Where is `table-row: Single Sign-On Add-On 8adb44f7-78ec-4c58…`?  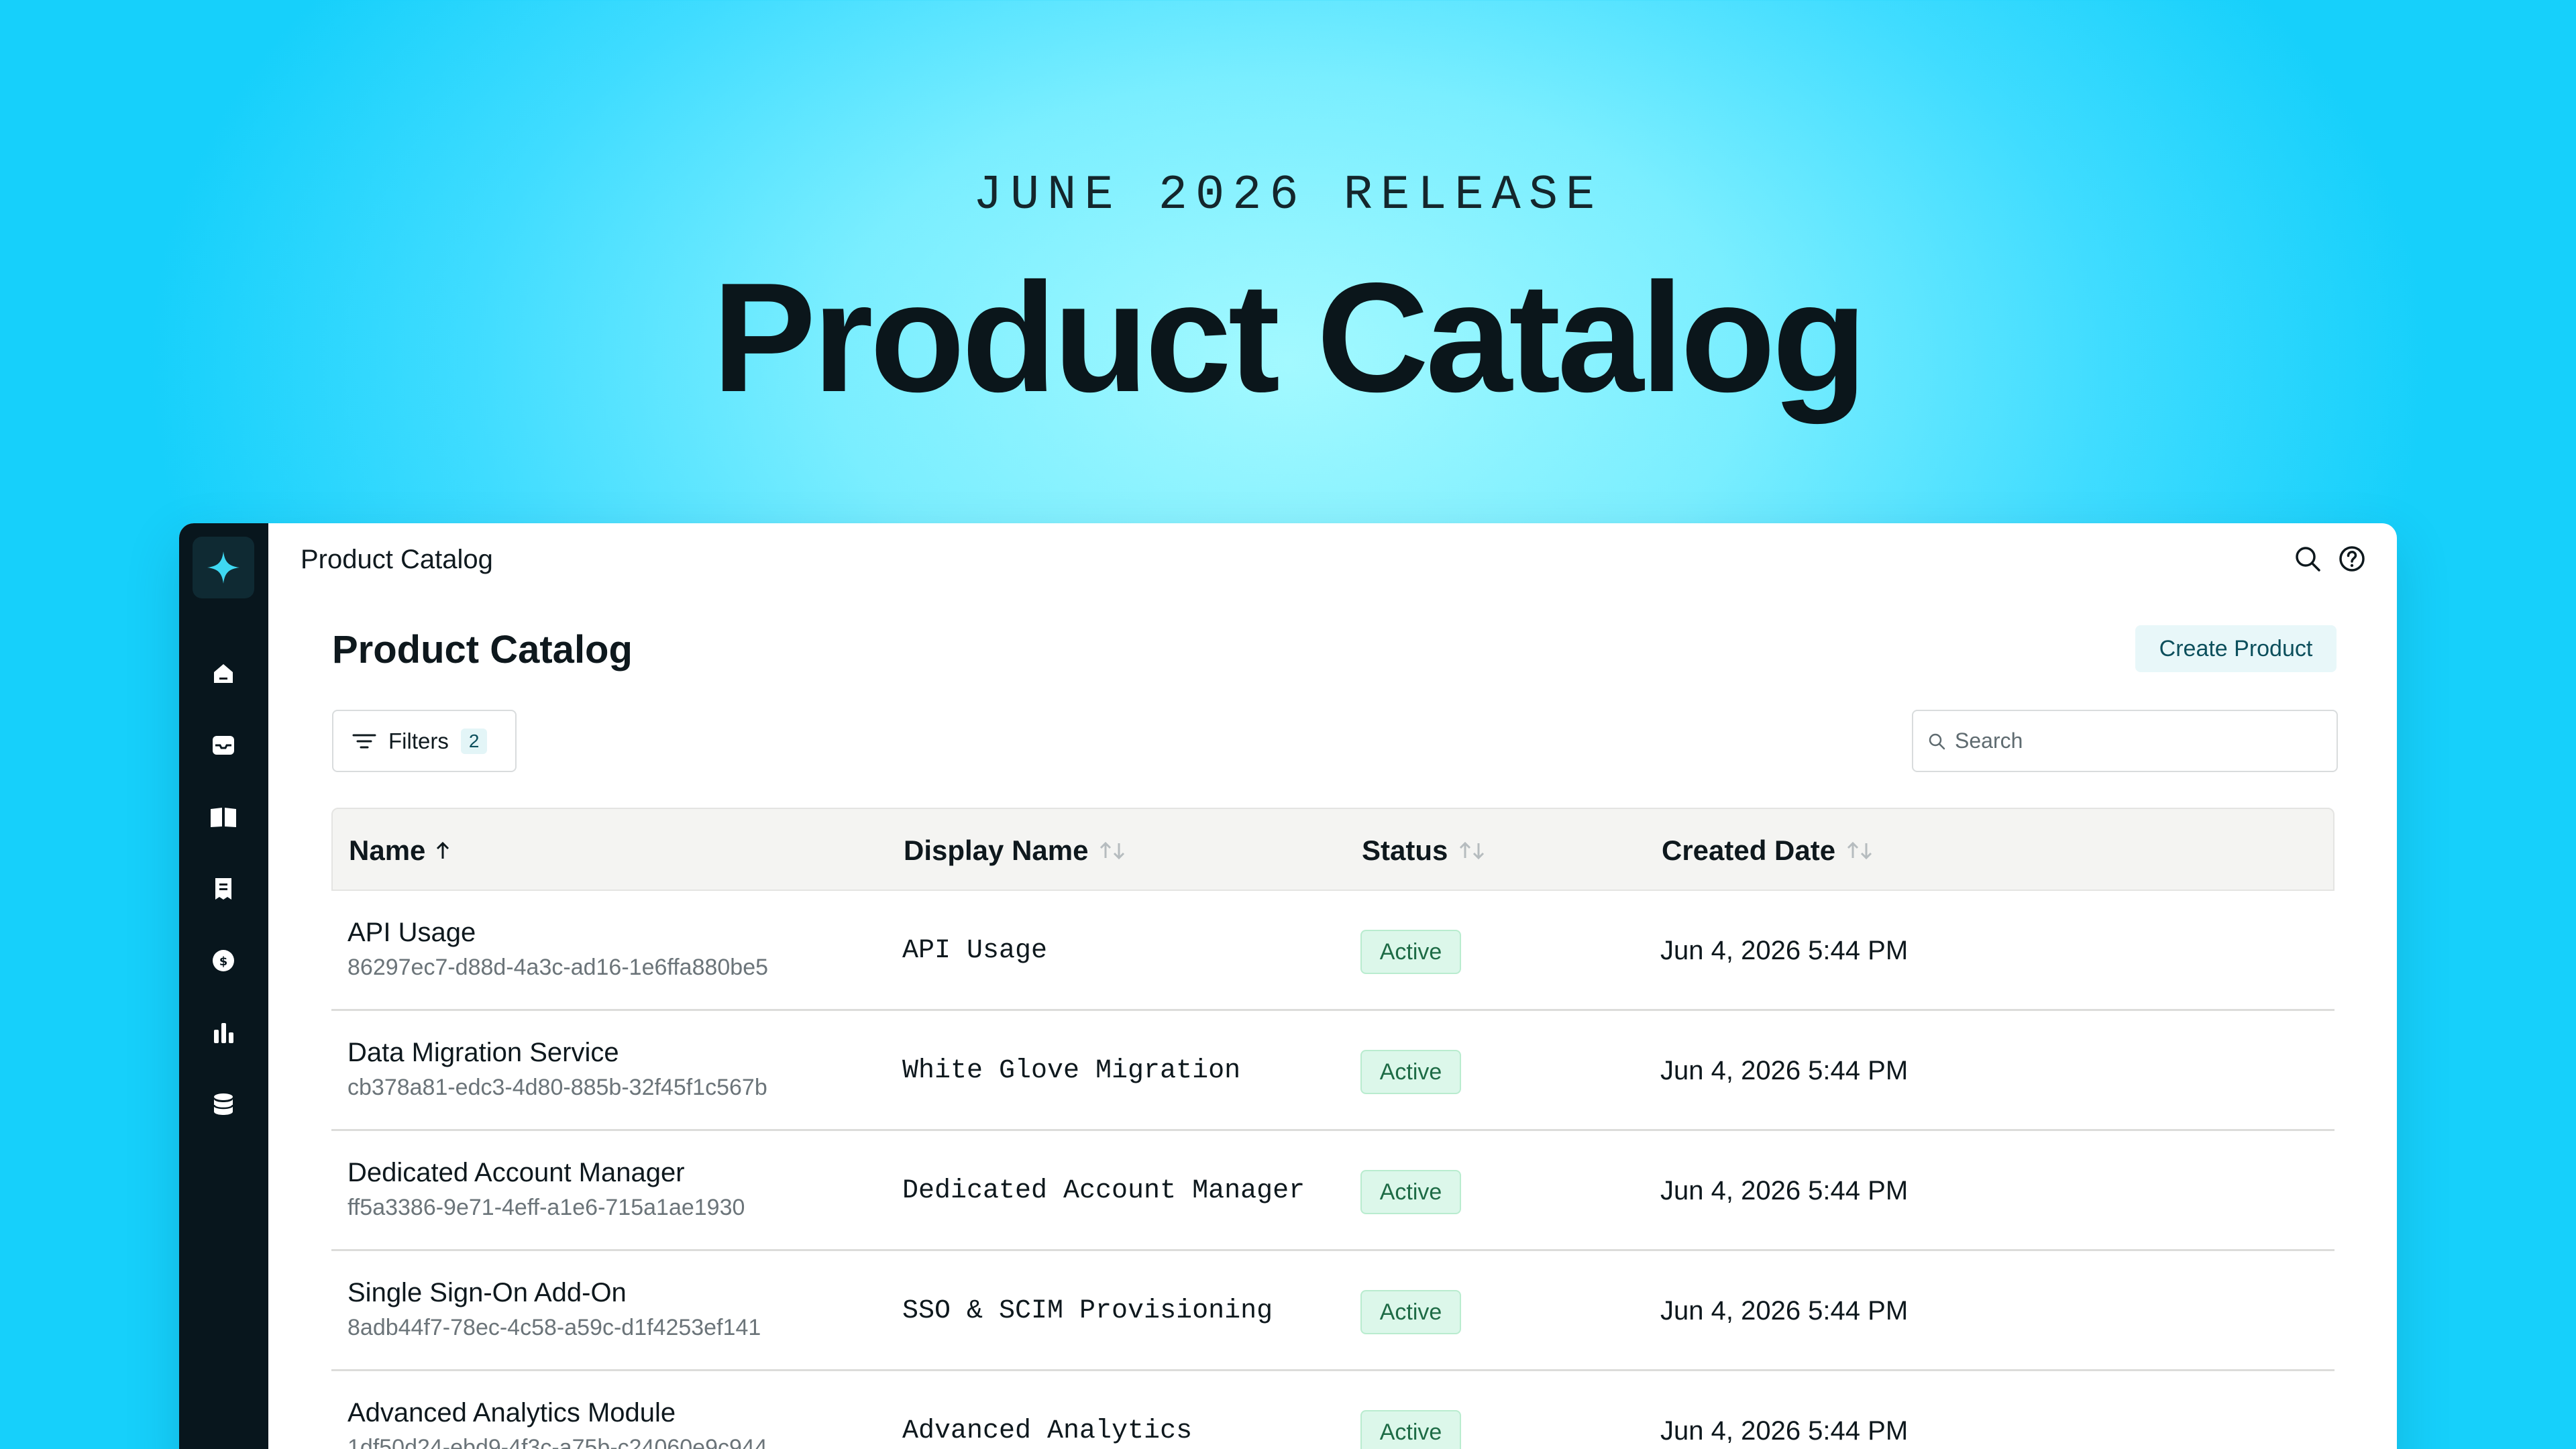 table-row: Single Sign-On Add-On 8adb44f7-78ec-4c58… is located at coordinates (1332, 1311).